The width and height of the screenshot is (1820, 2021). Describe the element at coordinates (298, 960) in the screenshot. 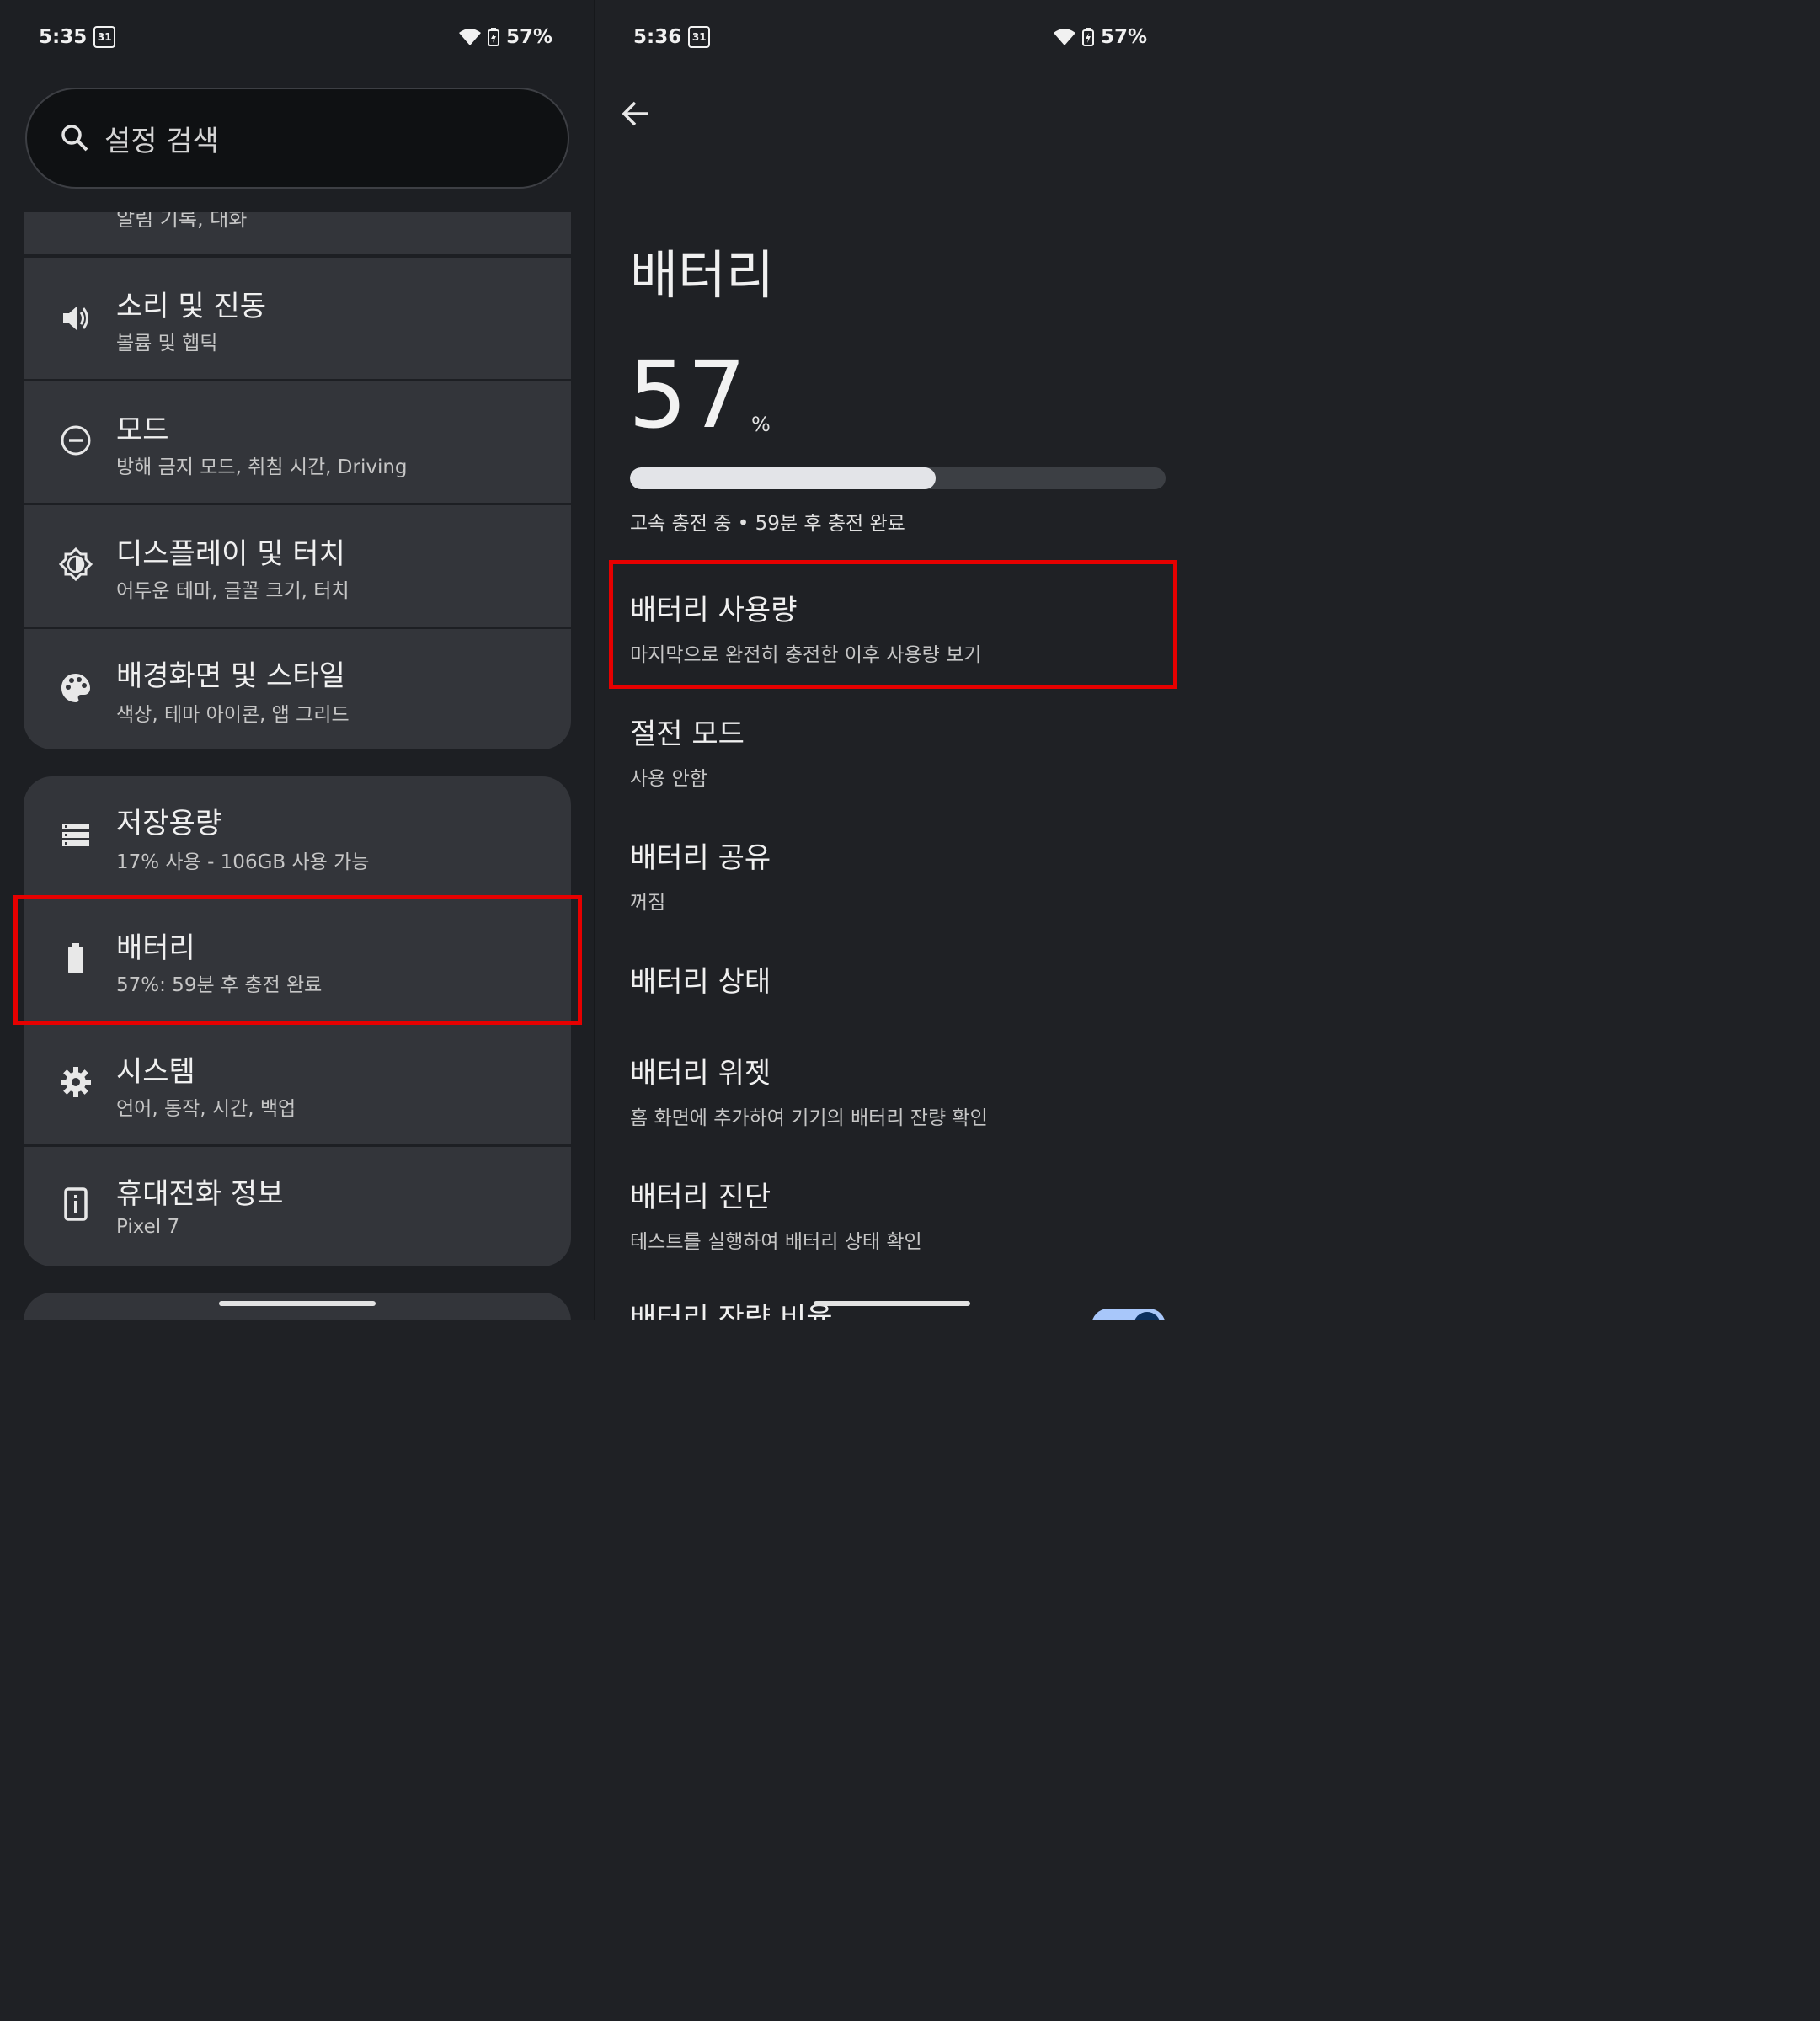

I see `settings-item-battery: 배터리 57%: 59분 후 충전 완료` at that location.